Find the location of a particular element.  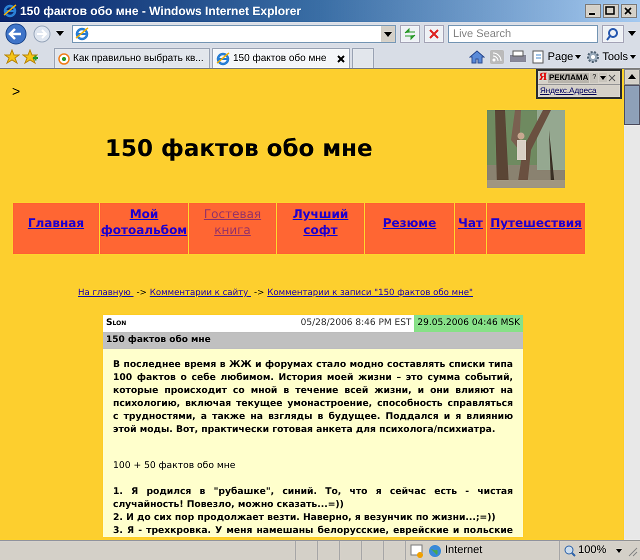

minimize-button is located at coordinates (593, 11).